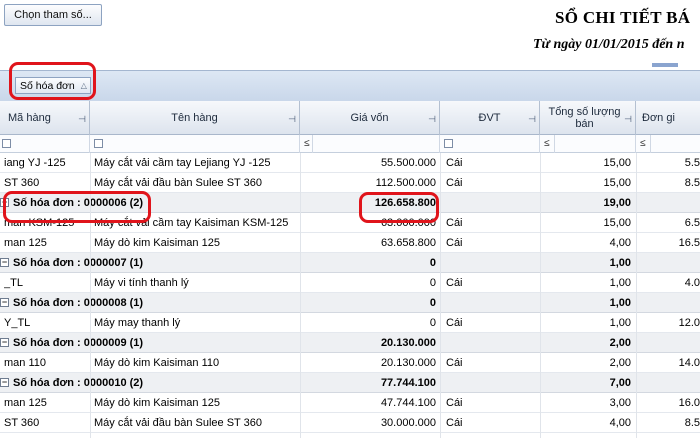 The image size is (700, 438). What do you see at coordinates (620, 383) in the screenshot?
I see `group-total-so-luong: 7,00` at bounding box center [620, 383].